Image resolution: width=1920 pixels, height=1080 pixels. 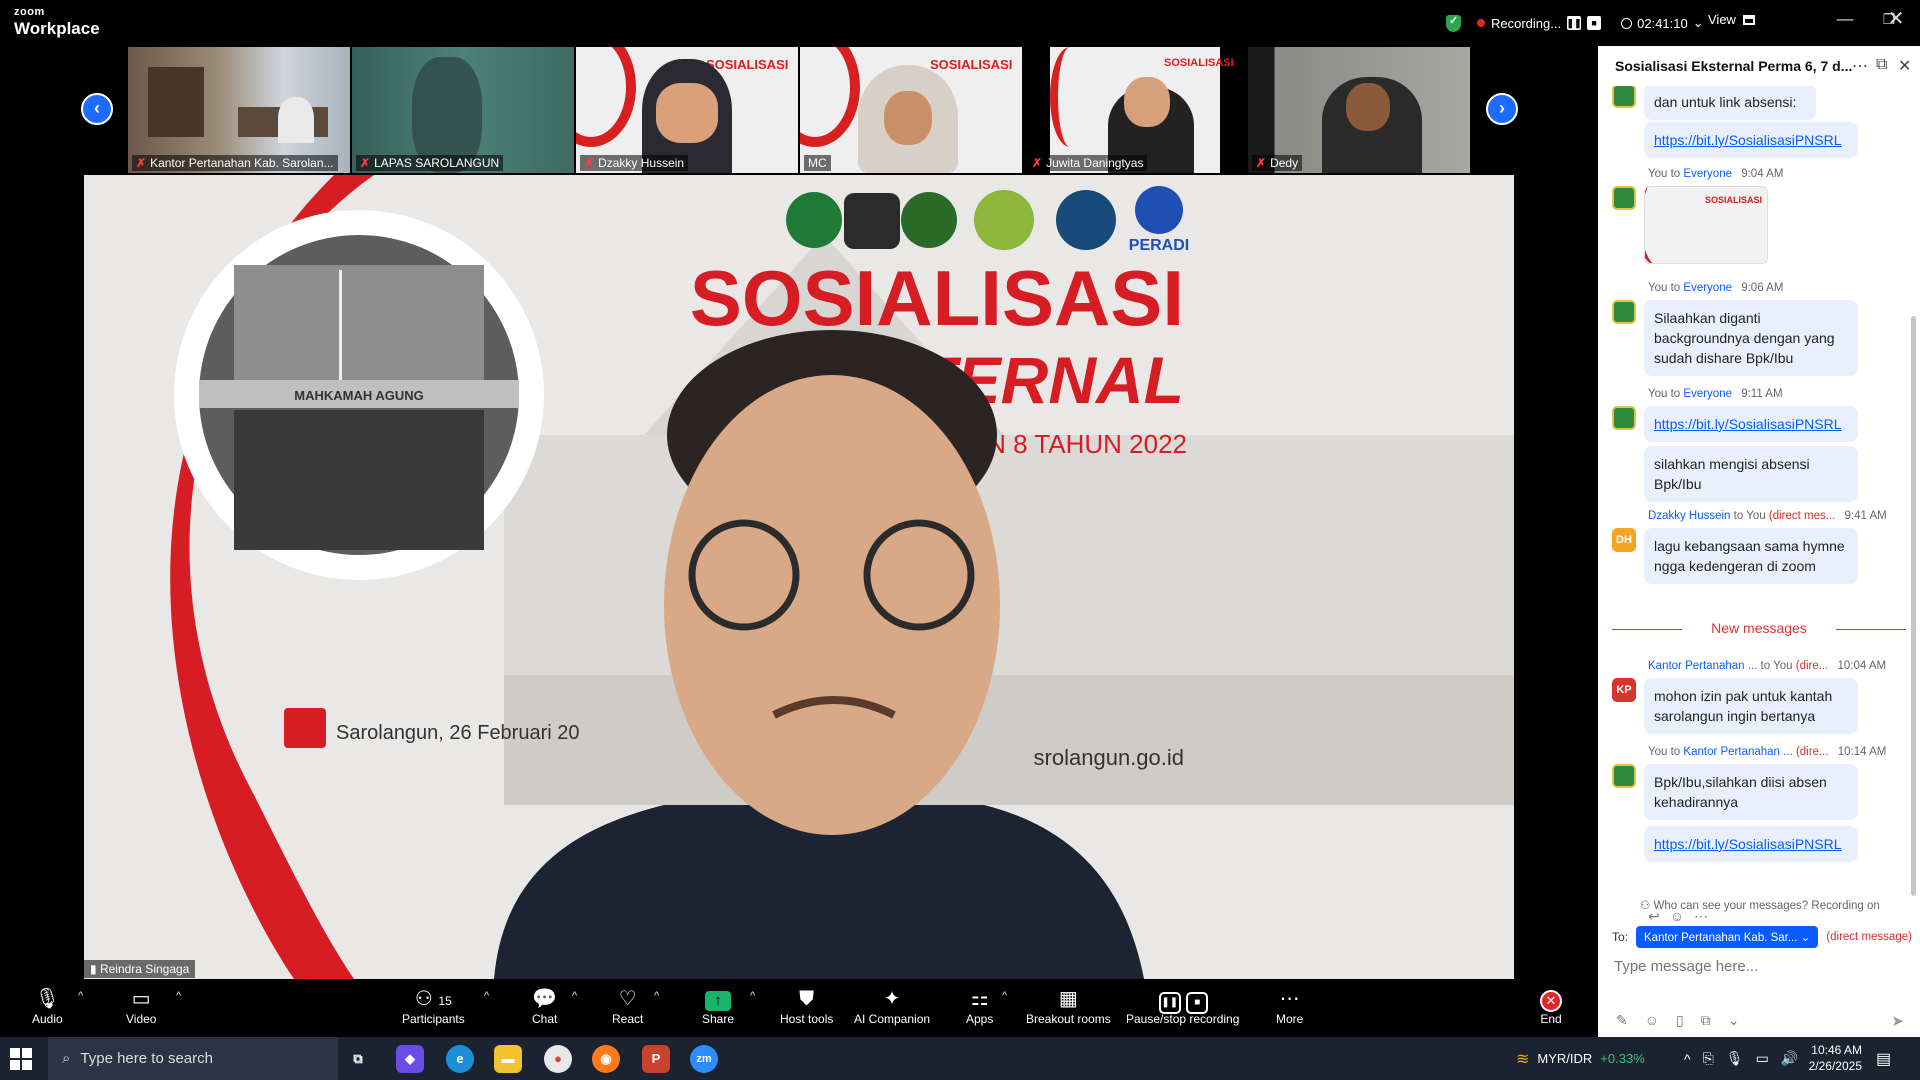 I want to click on close-chat-icon: ✕, so click(x=1904, y=66).